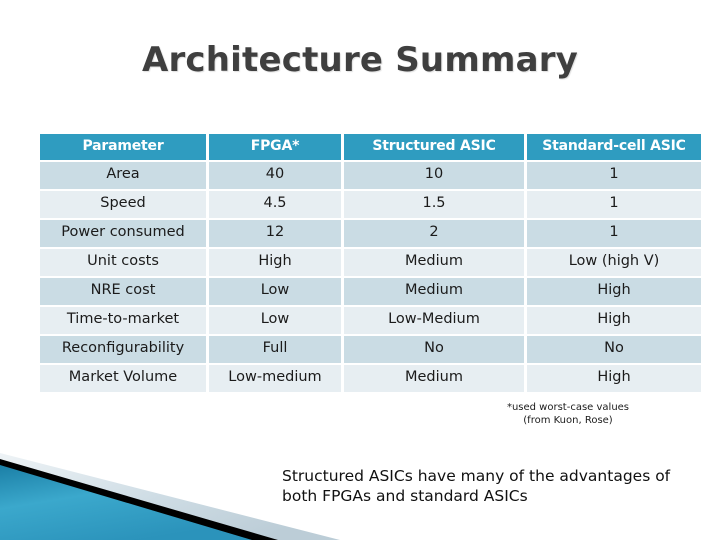 The height and width of the screenshot is (540, 720). I want to click on cell-fpga: Full, so click(275, 349).